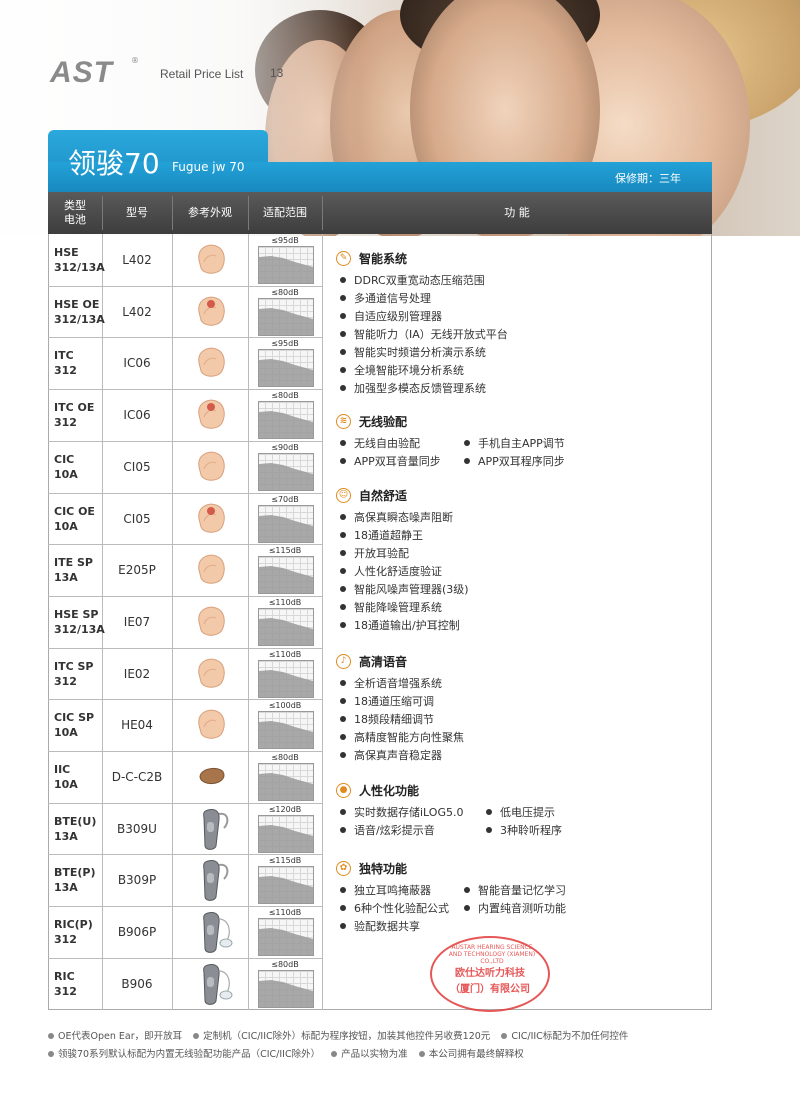 This screenshot has height=1106, width=800. I want to click on feature-item: 18通道输出/护耳控制, so click(400, 625).